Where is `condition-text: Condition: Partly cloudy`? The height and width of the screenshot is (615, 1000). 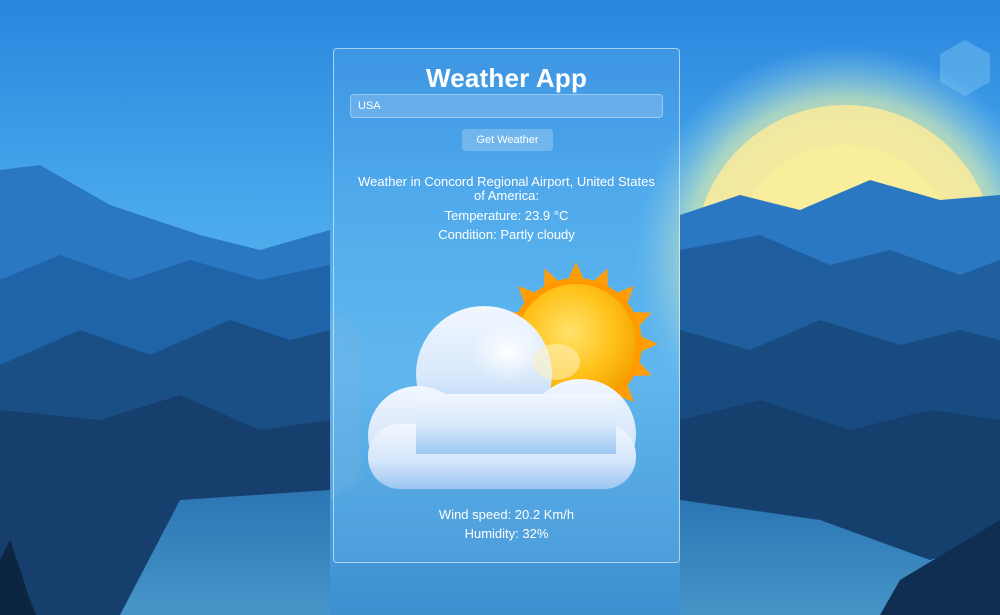
condition-text: Condition: Partly cloudy is located at coordinates (506, 234).